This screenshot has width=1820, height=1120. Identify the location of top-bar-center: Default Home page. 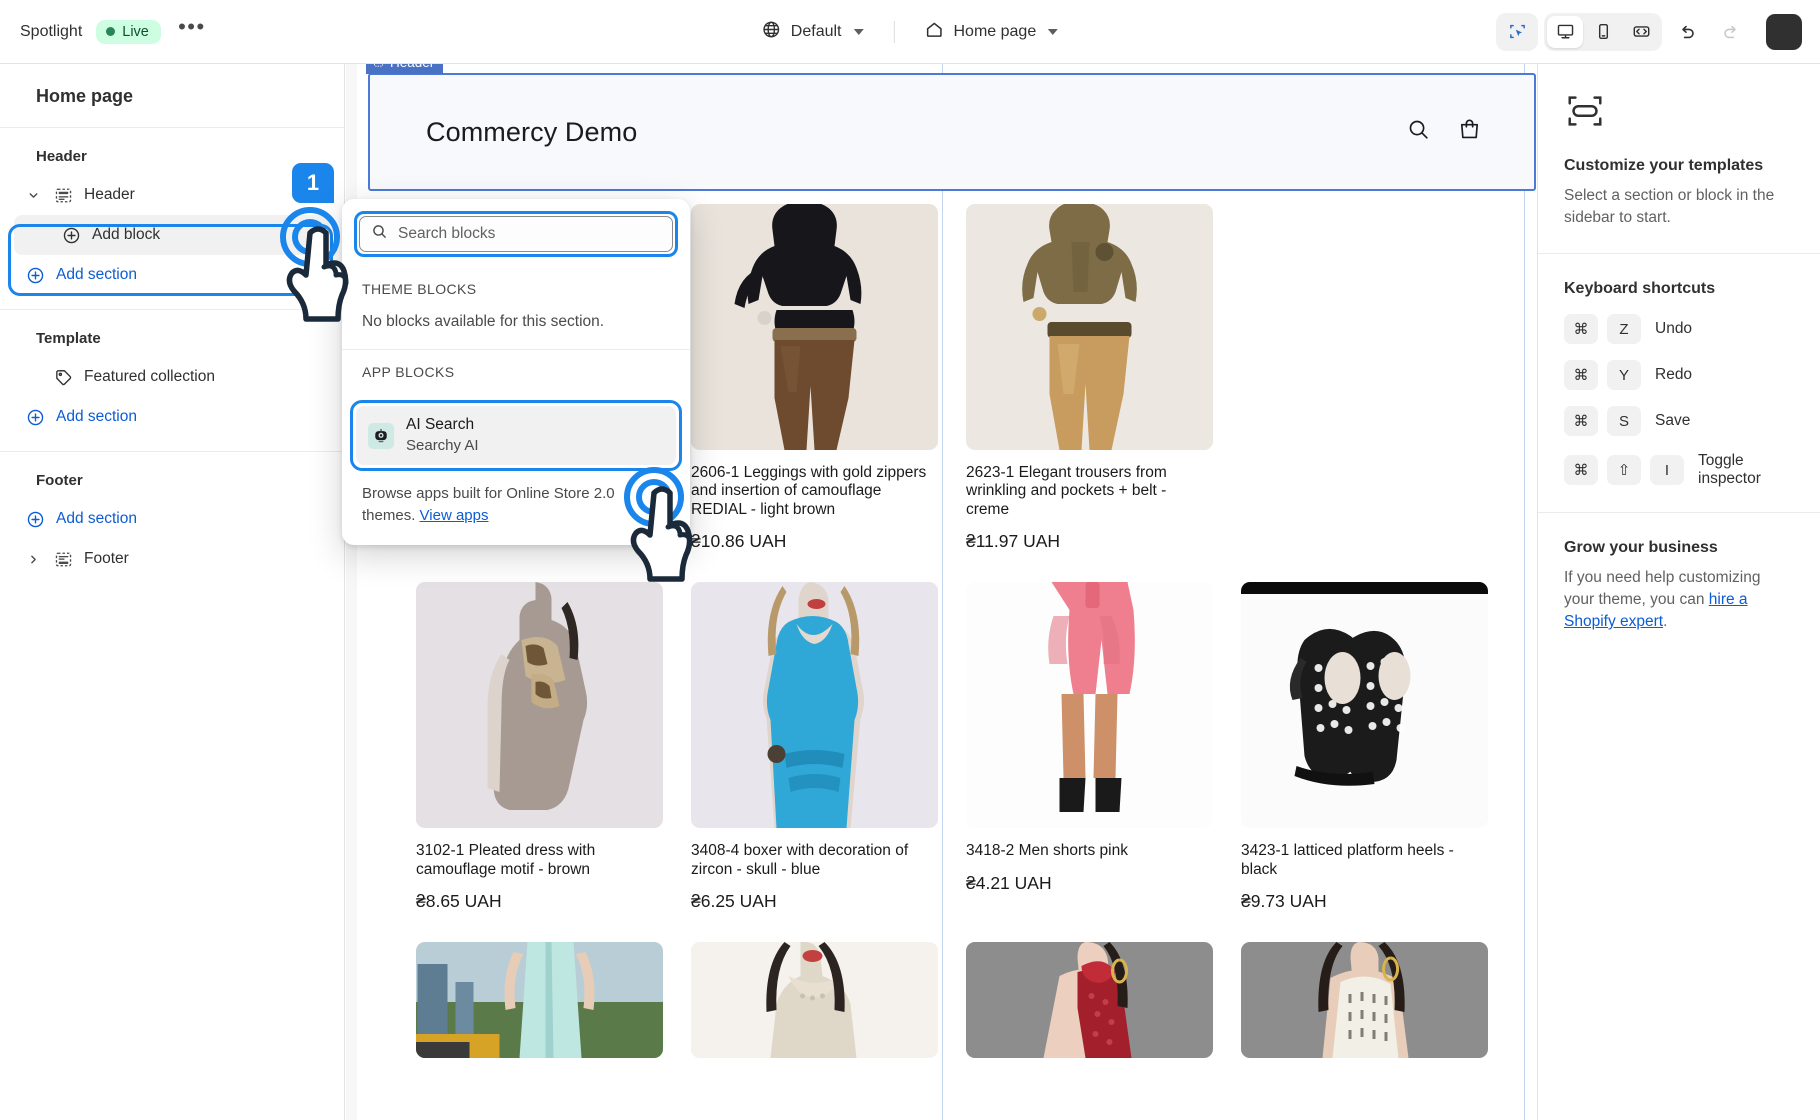
(910, 32).